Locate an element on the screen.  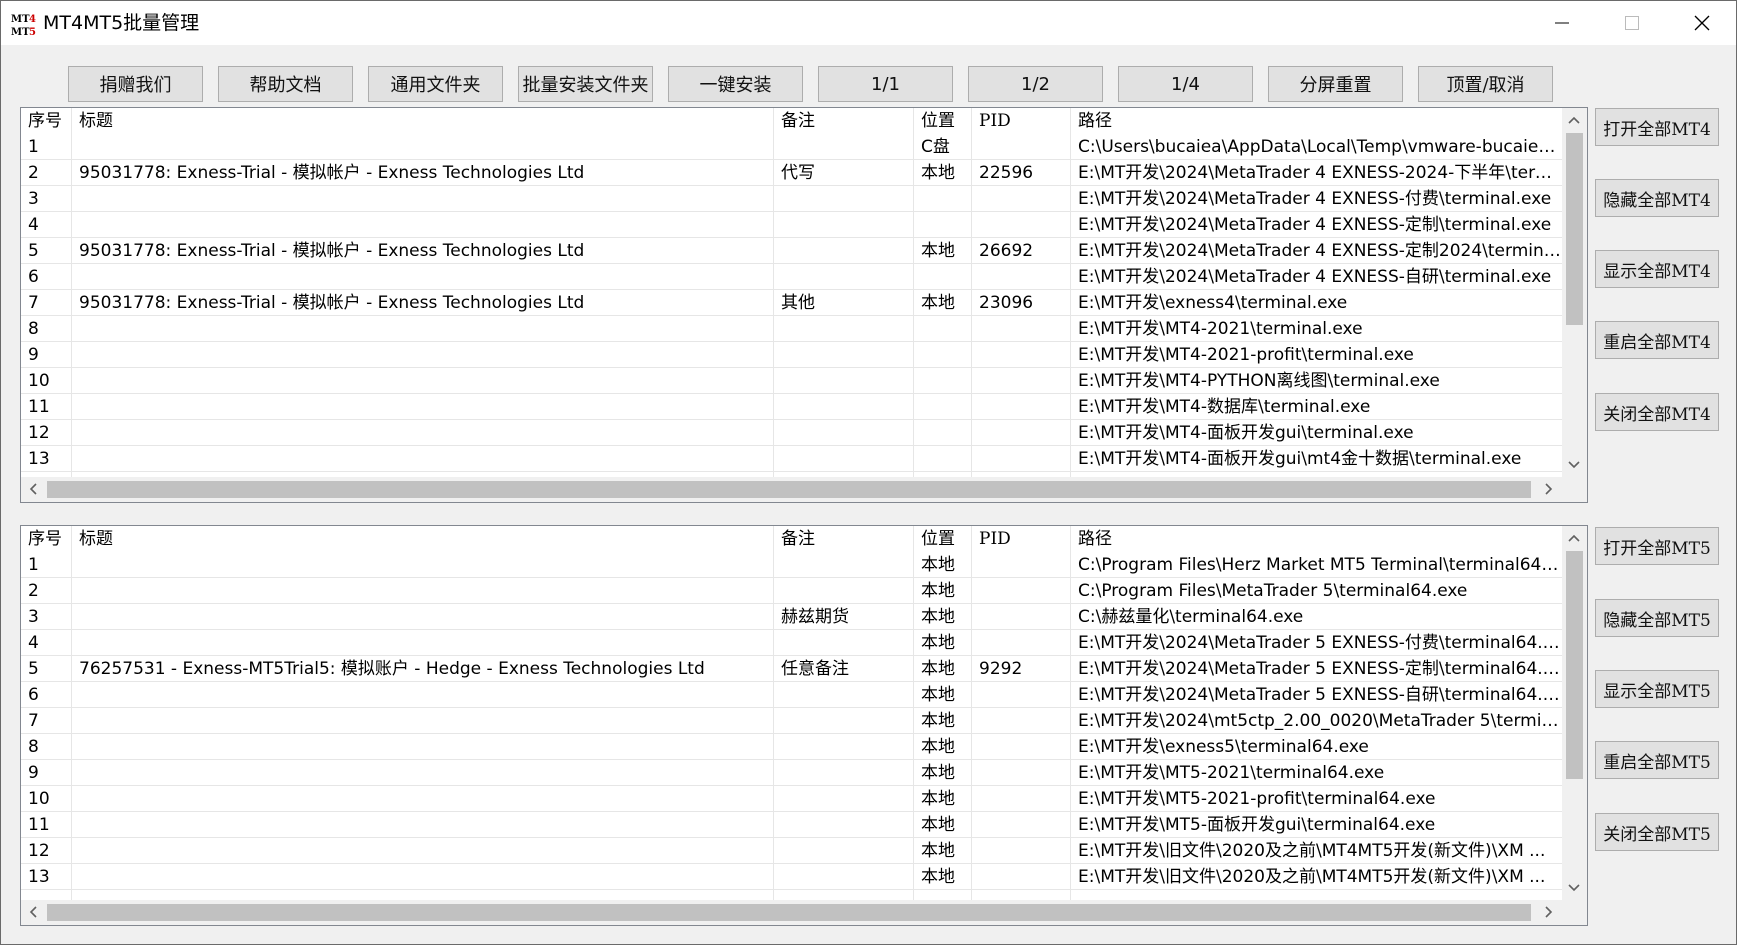
mt4-cell-col-path: E:\MT开发\MT4-2021\terminal.exe is located at coordinates (1220, 329).